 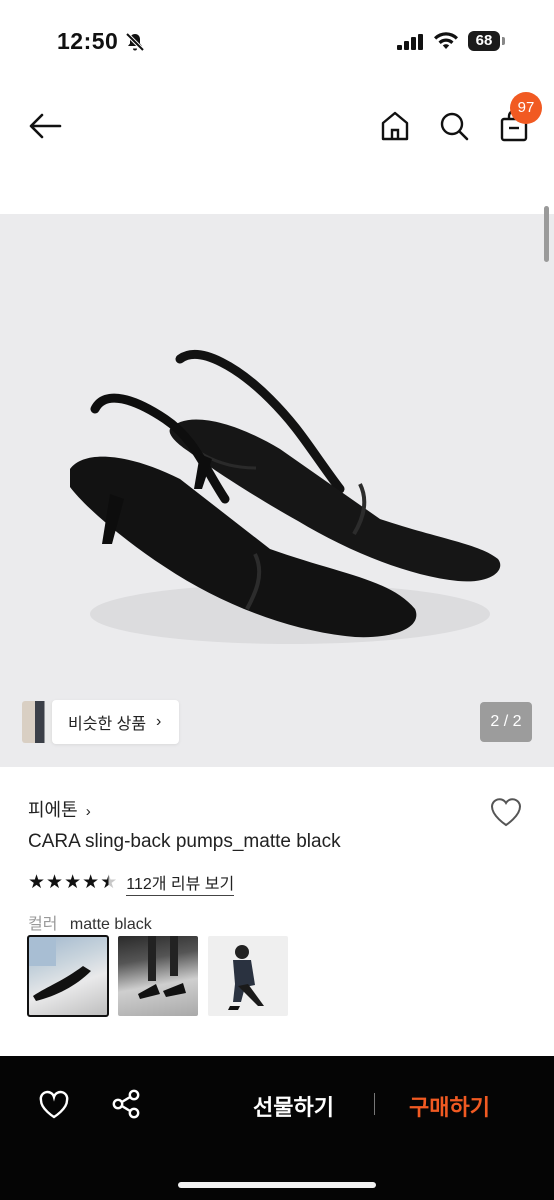 What do you see at coordinates (446, 40) in the screenshot?
I see `wifi-icon` at bounding box center [446, 40].